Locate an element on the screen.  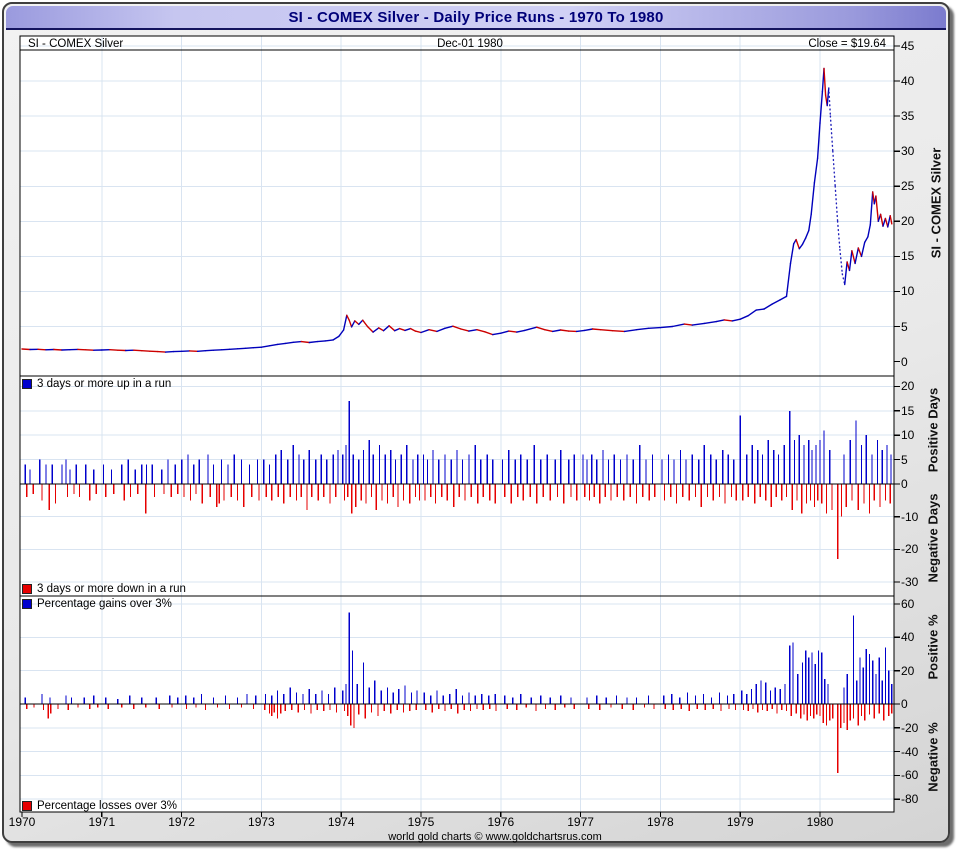
y-tick-label-pct: 0 is located at coordinates (904, 704).